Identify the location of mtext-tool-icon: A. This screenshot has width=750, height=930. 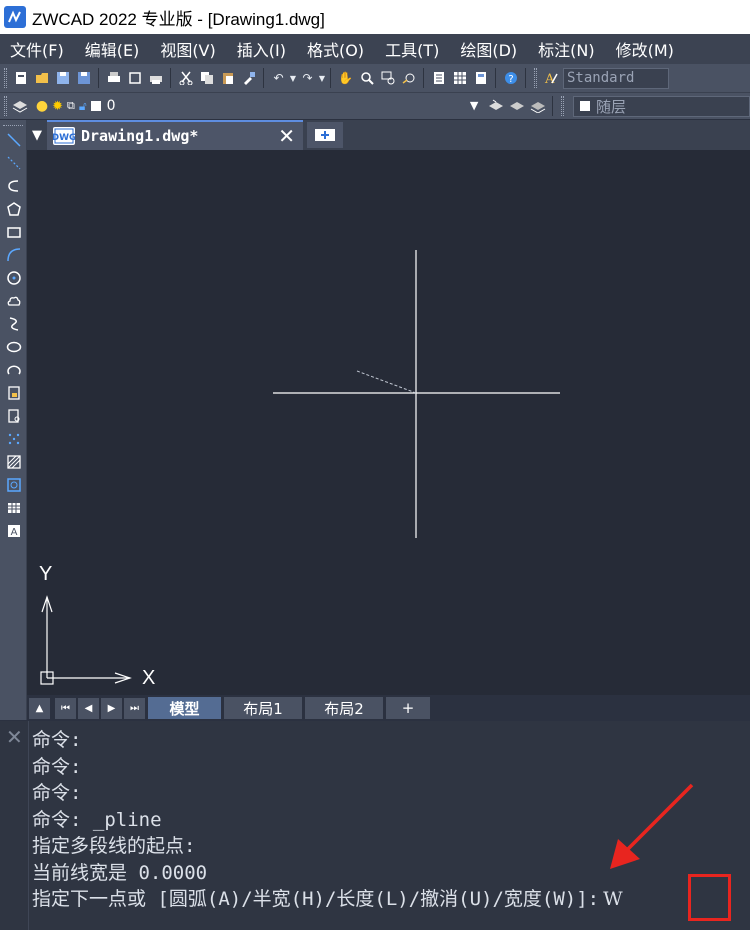
(13, 530).